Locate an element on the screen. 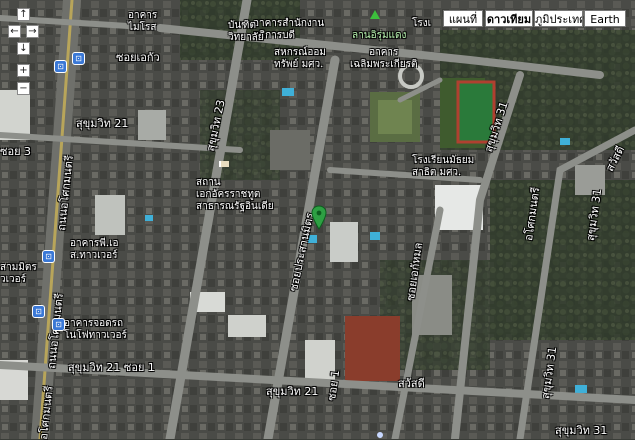 This screenshot has width=635, height=440. map-label-sukhumvit-21-left: สุขุมวิท 21 is located at coordinates (102, 123).